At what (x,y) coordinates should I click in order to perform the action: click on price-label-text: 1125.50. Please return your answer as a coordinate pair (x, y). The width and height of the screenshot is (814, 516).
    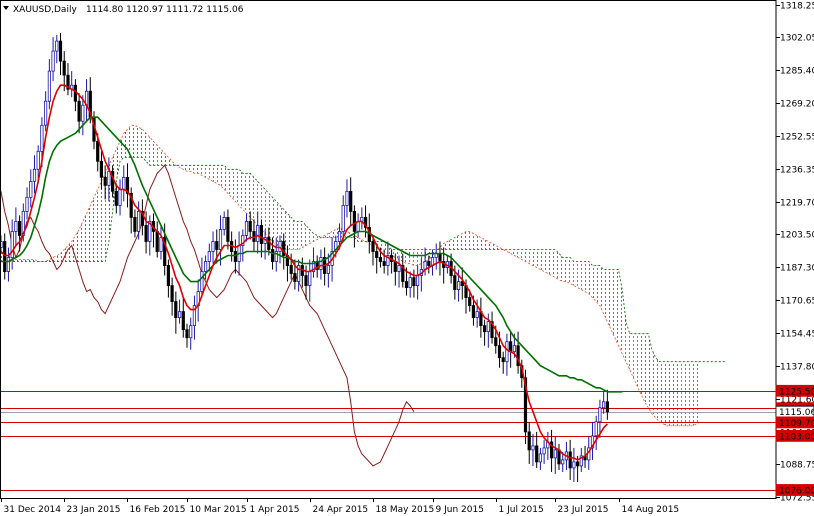
    Looking at the image, I should click on (796, 392).